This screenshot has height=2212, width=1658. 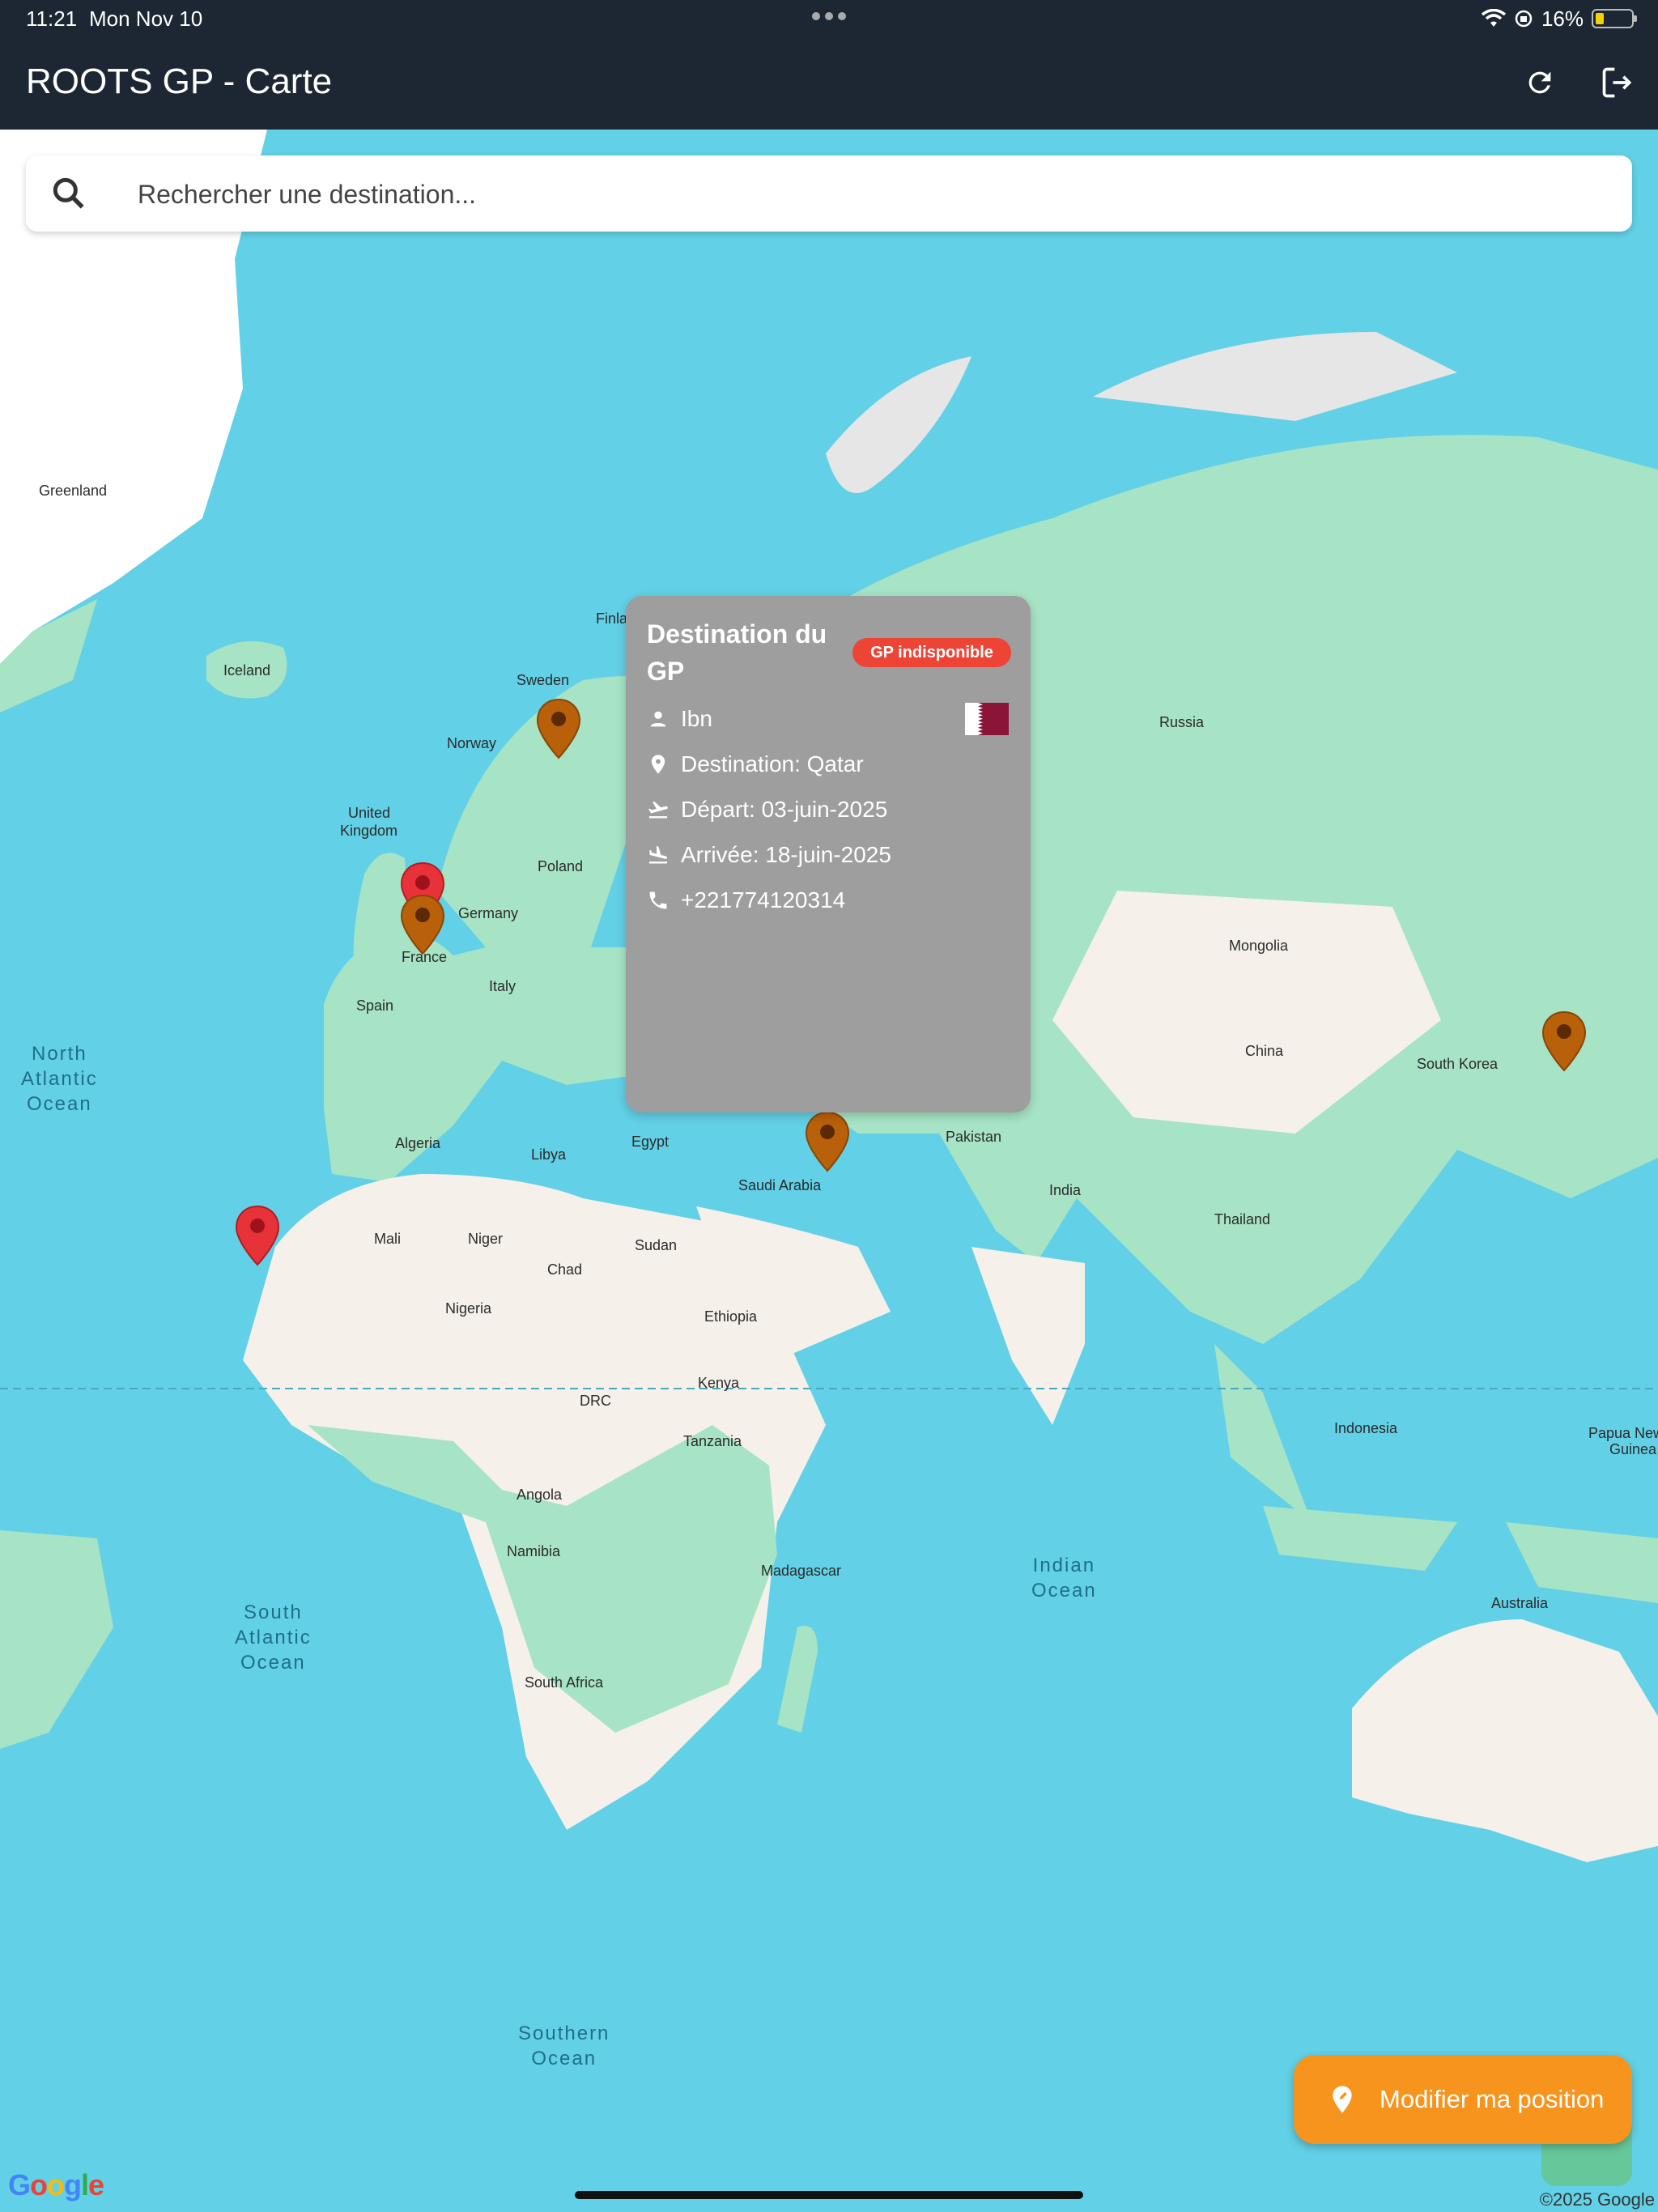 What do you see at coordinates (658, 719) in the screenshot?
I see `person-icon` at bounding box center [658, 719].